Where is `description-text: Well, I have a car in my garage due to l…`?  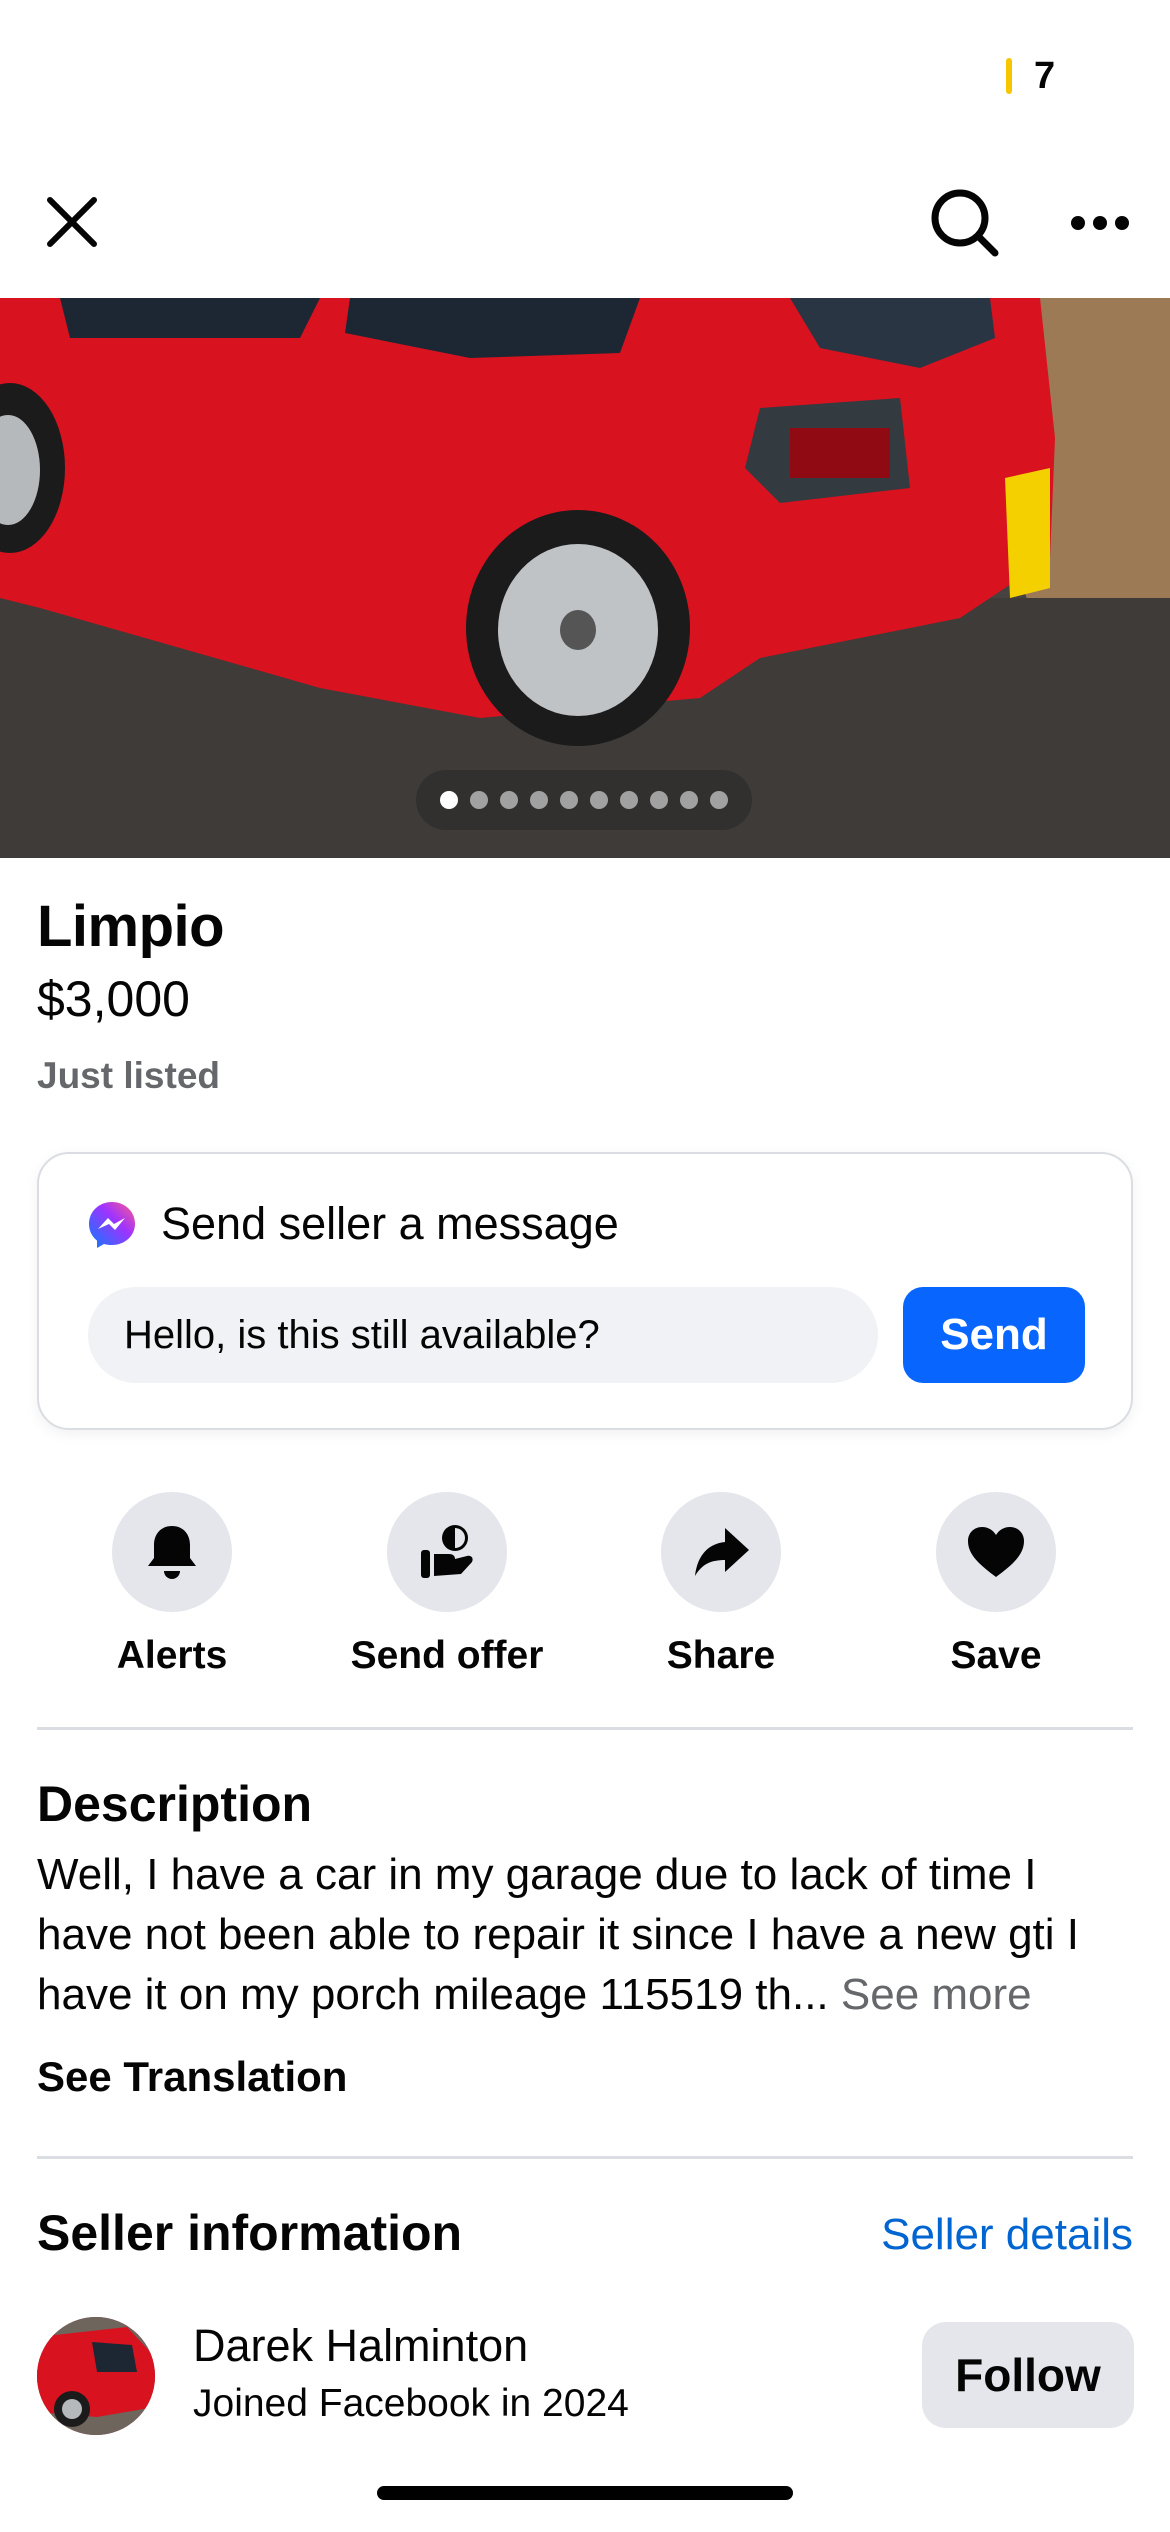
description-text: Well, I have a car in my garage due to l… is located at coordinates (592, 1935).